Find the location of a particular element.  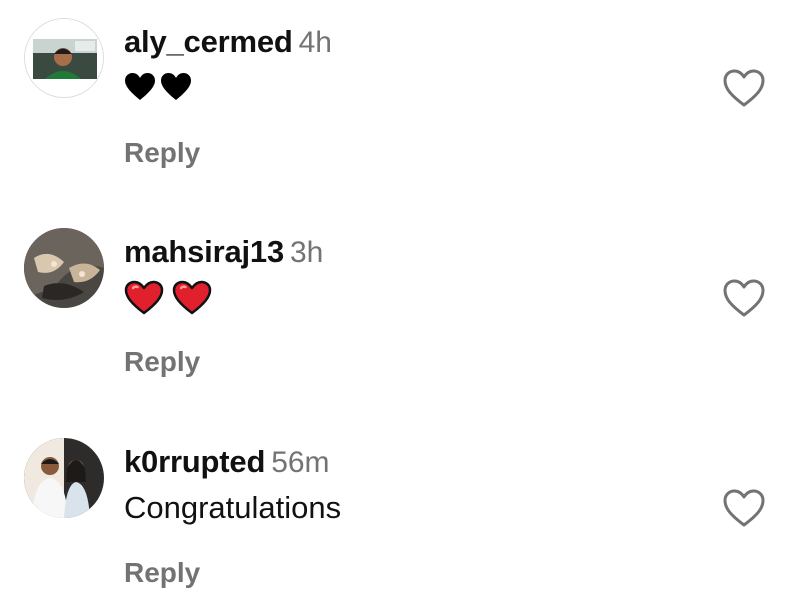

comment-text: Congratulations is located at coordinates (233, 507).